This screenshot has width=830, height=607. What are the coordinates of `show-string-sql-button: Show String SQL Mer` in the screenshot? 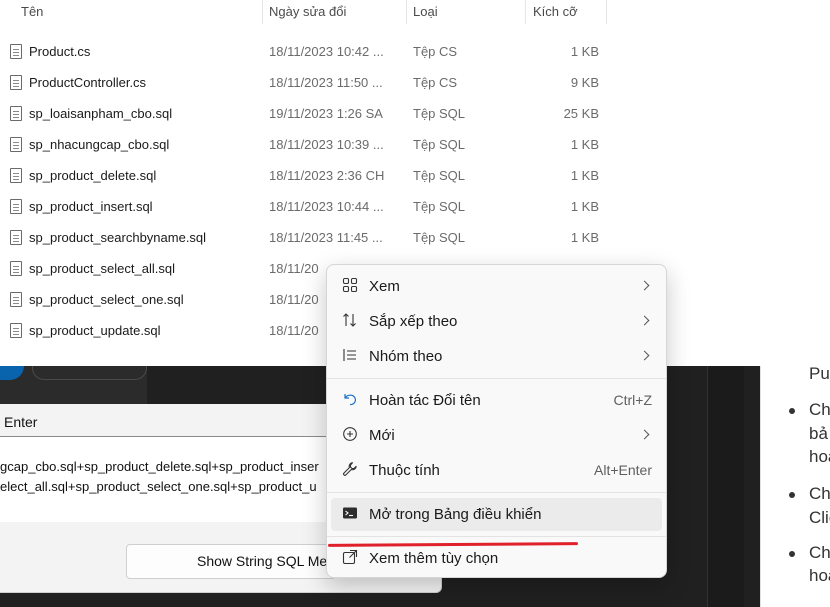 It's located at (231, 561).